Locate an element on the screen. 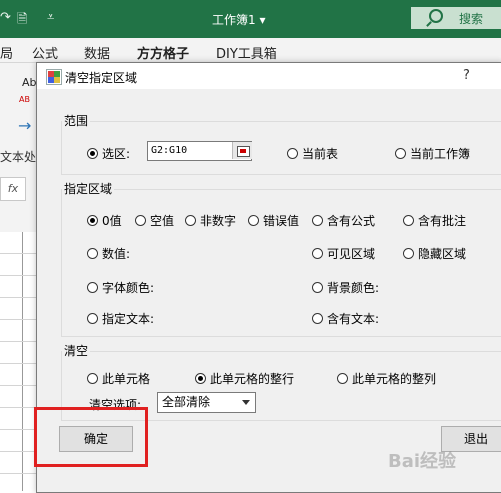  radio-background-color: 背景颜色: is located at coordinates (345, 287).